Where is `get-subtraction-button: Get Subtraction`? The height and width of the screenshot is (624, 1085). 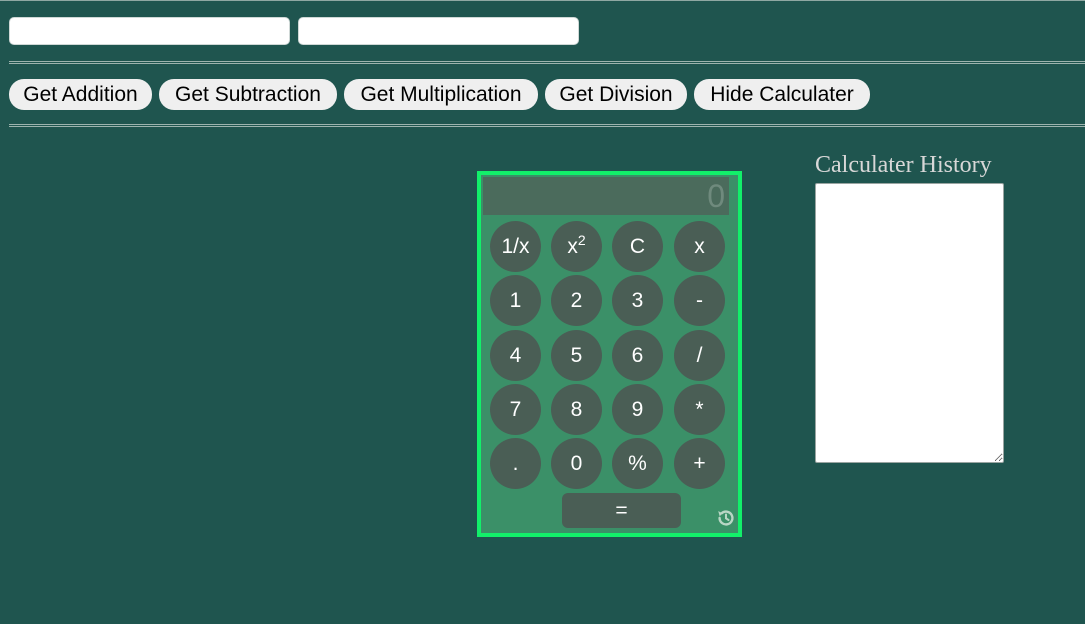
get-subtraction-button: Get Subtraction is located at coordinates (248, 94).